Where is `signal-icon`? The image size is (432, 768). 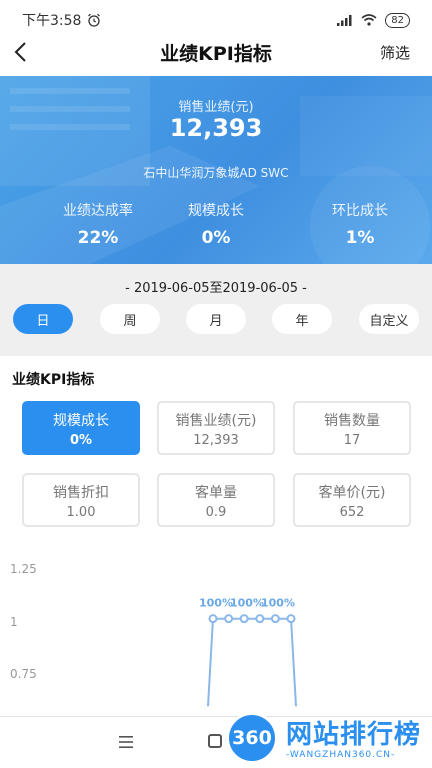 signal-icon is located at coordinates (344, 20).